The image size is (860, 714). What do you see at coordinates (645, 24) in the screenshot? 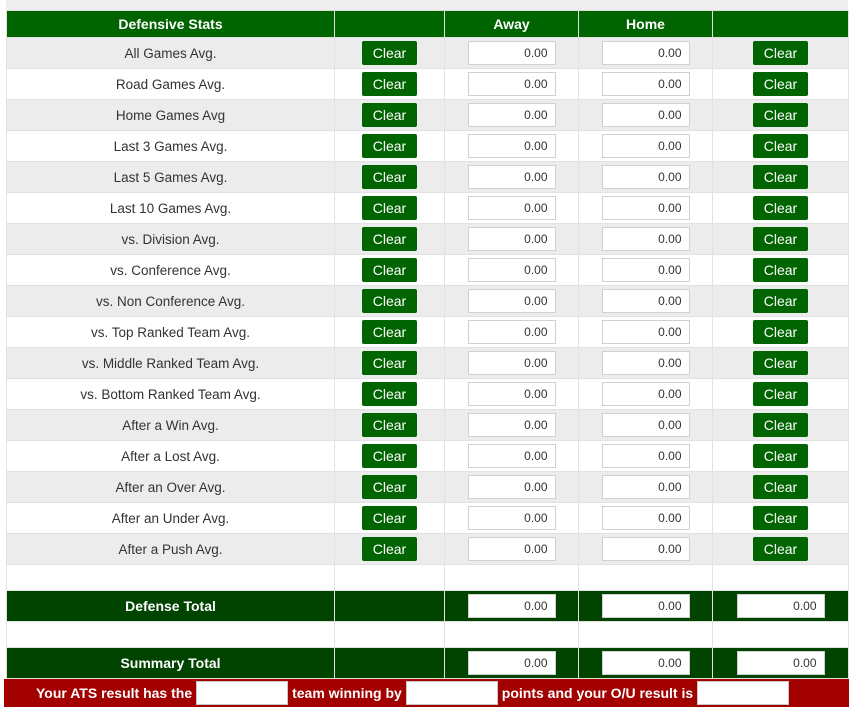
I see `header-home: Home` at bounding box center [645, 24].